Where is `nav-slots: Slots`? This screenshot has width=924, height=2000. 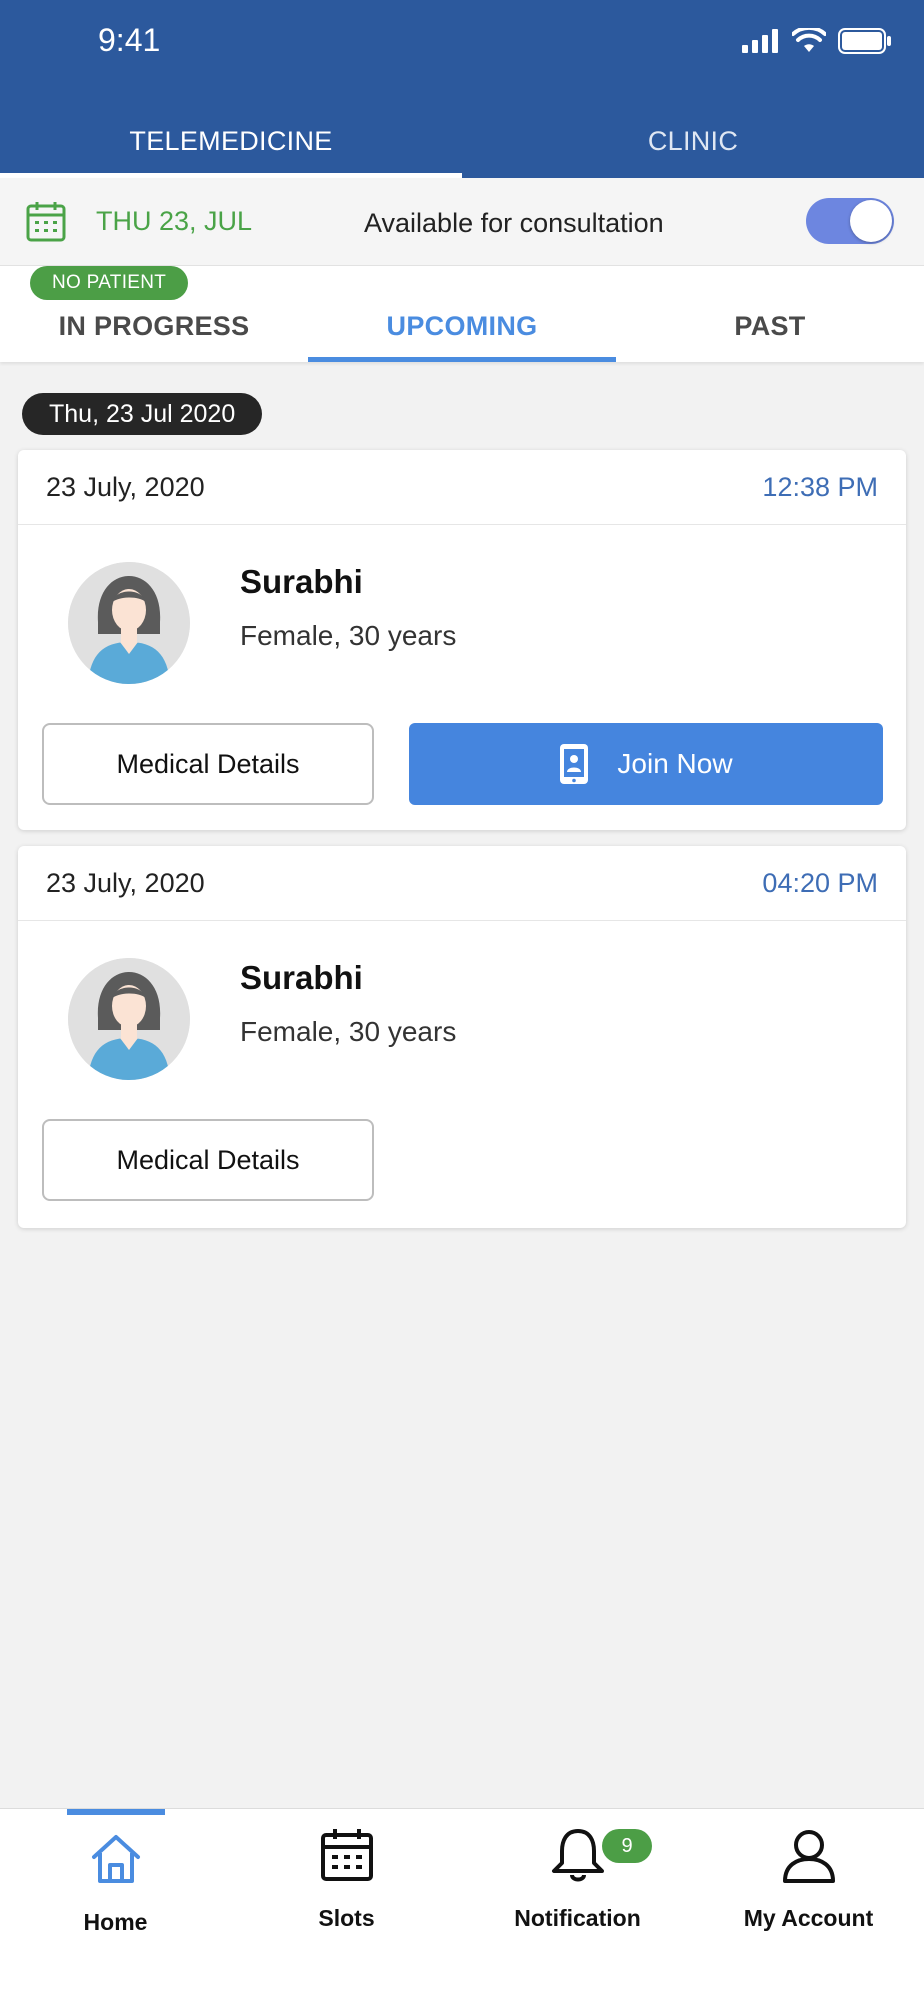
nav-slots: Slots is located at coordinates (346, 1904).